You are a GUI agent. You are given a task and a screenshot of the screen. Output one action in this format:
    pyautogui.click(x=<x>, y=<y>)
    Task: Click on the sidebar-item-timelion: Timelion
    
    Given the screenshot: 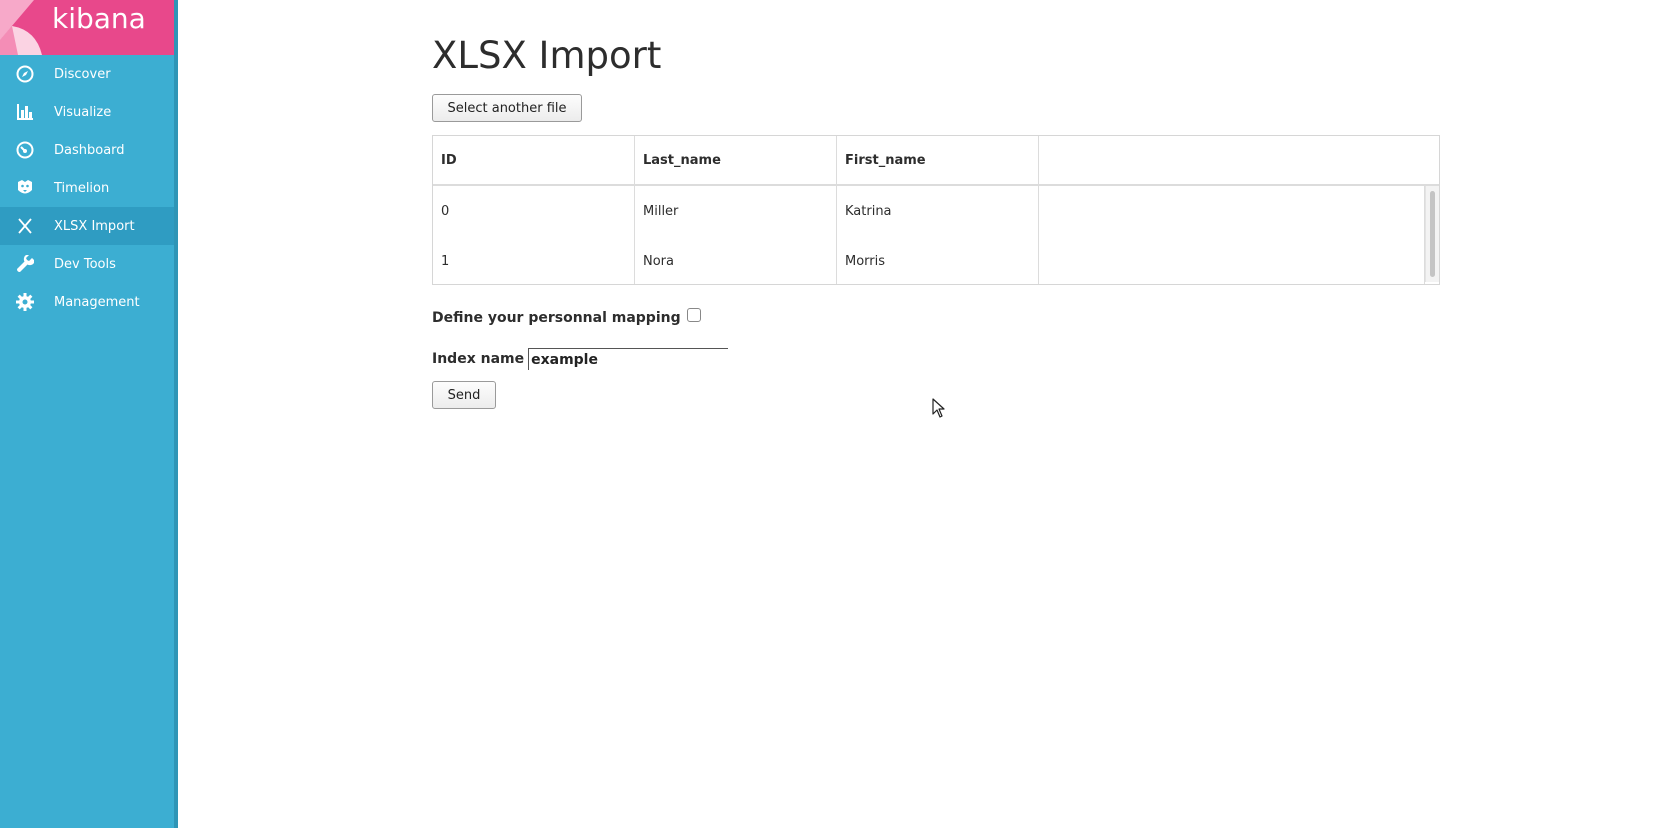 What is the action you would take?
    pyautogui.click(x=87, y=188)
    